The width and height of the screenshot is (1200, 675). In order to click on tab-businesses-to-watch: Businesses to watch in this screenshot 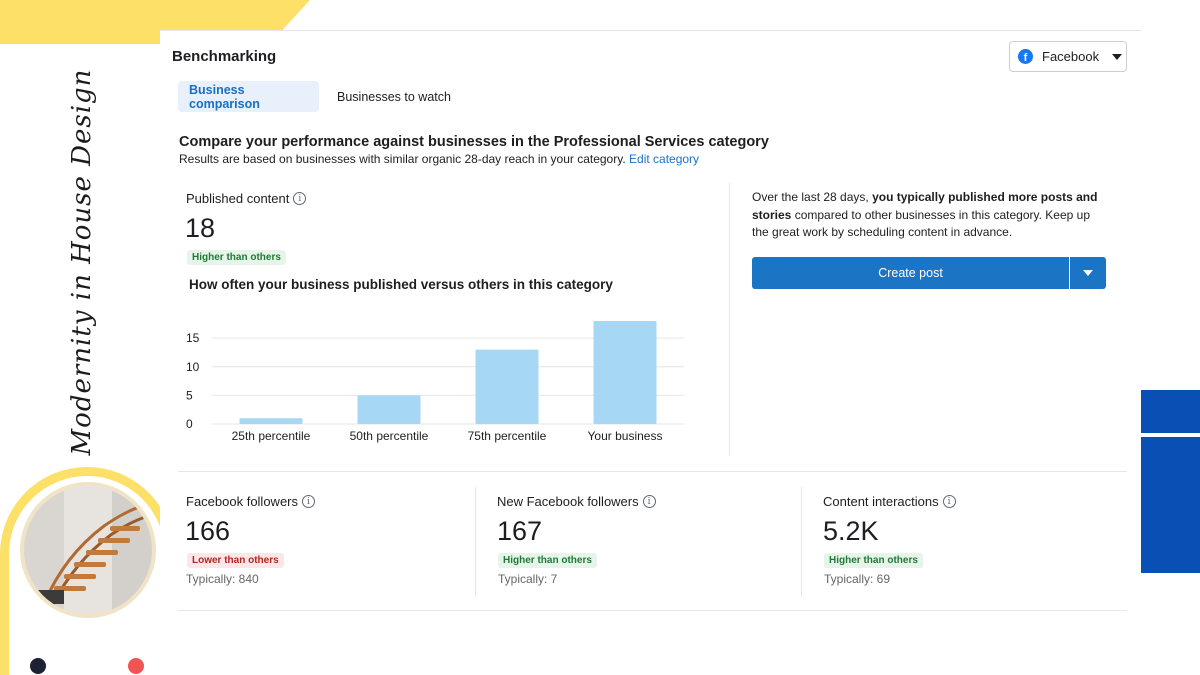, I will do `click(394, 96)`.